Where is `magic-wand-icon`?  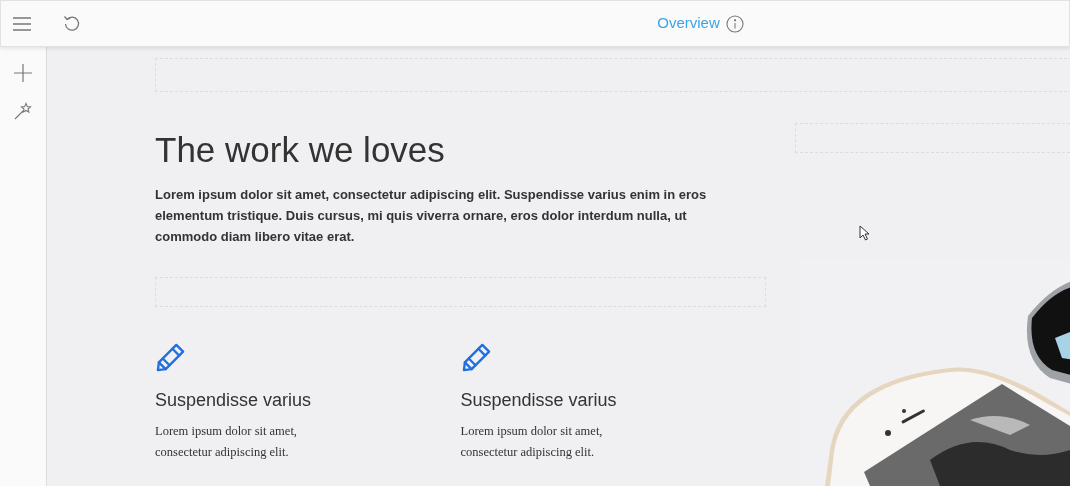 magic-wand-icon is located at coordinates (23, 111).